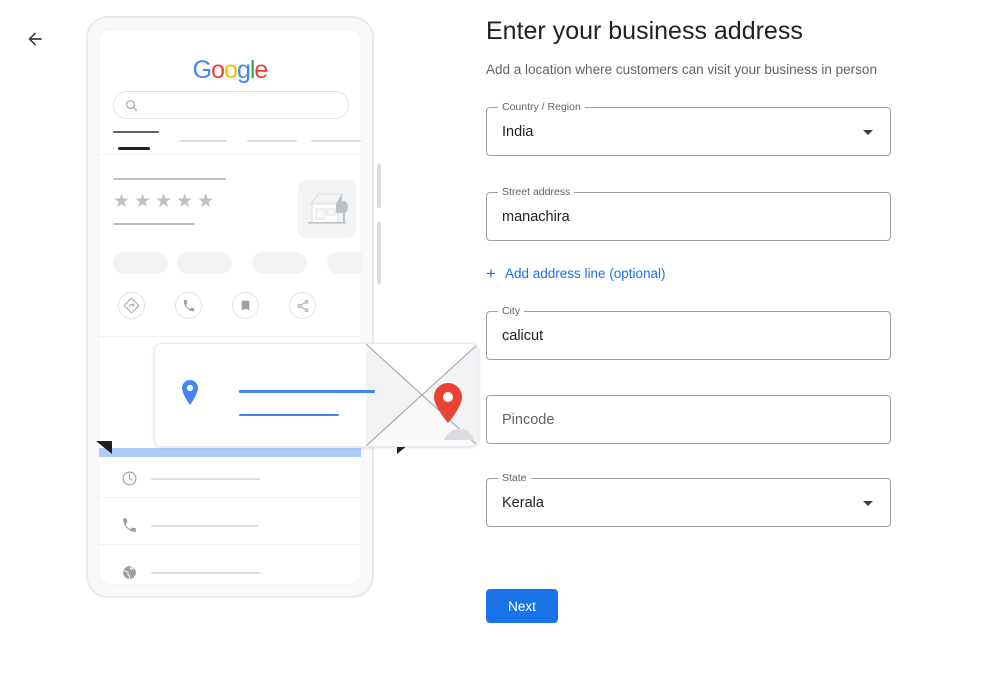 The width and height of the screenshot is (997, 675). I want to click on google-logo: Google, so click(230, 70).